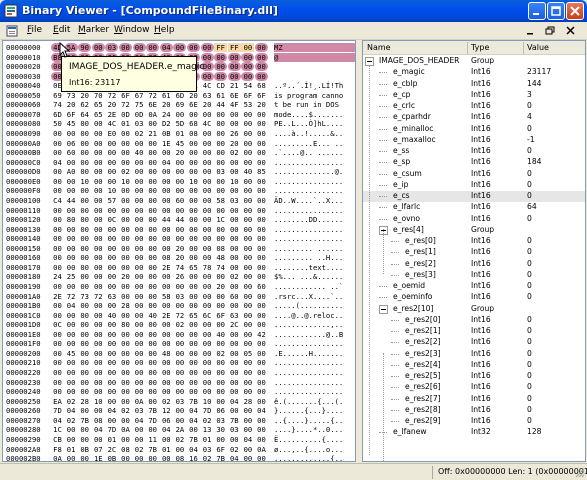  I want to click on hex-byte: 2E, so click(57, 296).